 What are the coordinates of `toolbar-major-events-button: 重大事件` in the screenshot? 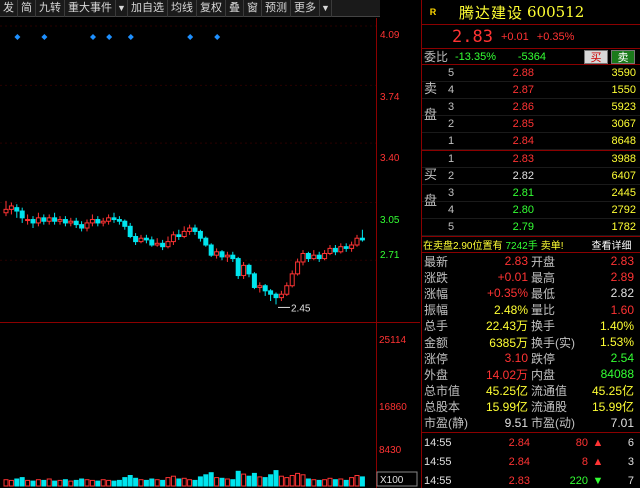 It's located at (90, 8).